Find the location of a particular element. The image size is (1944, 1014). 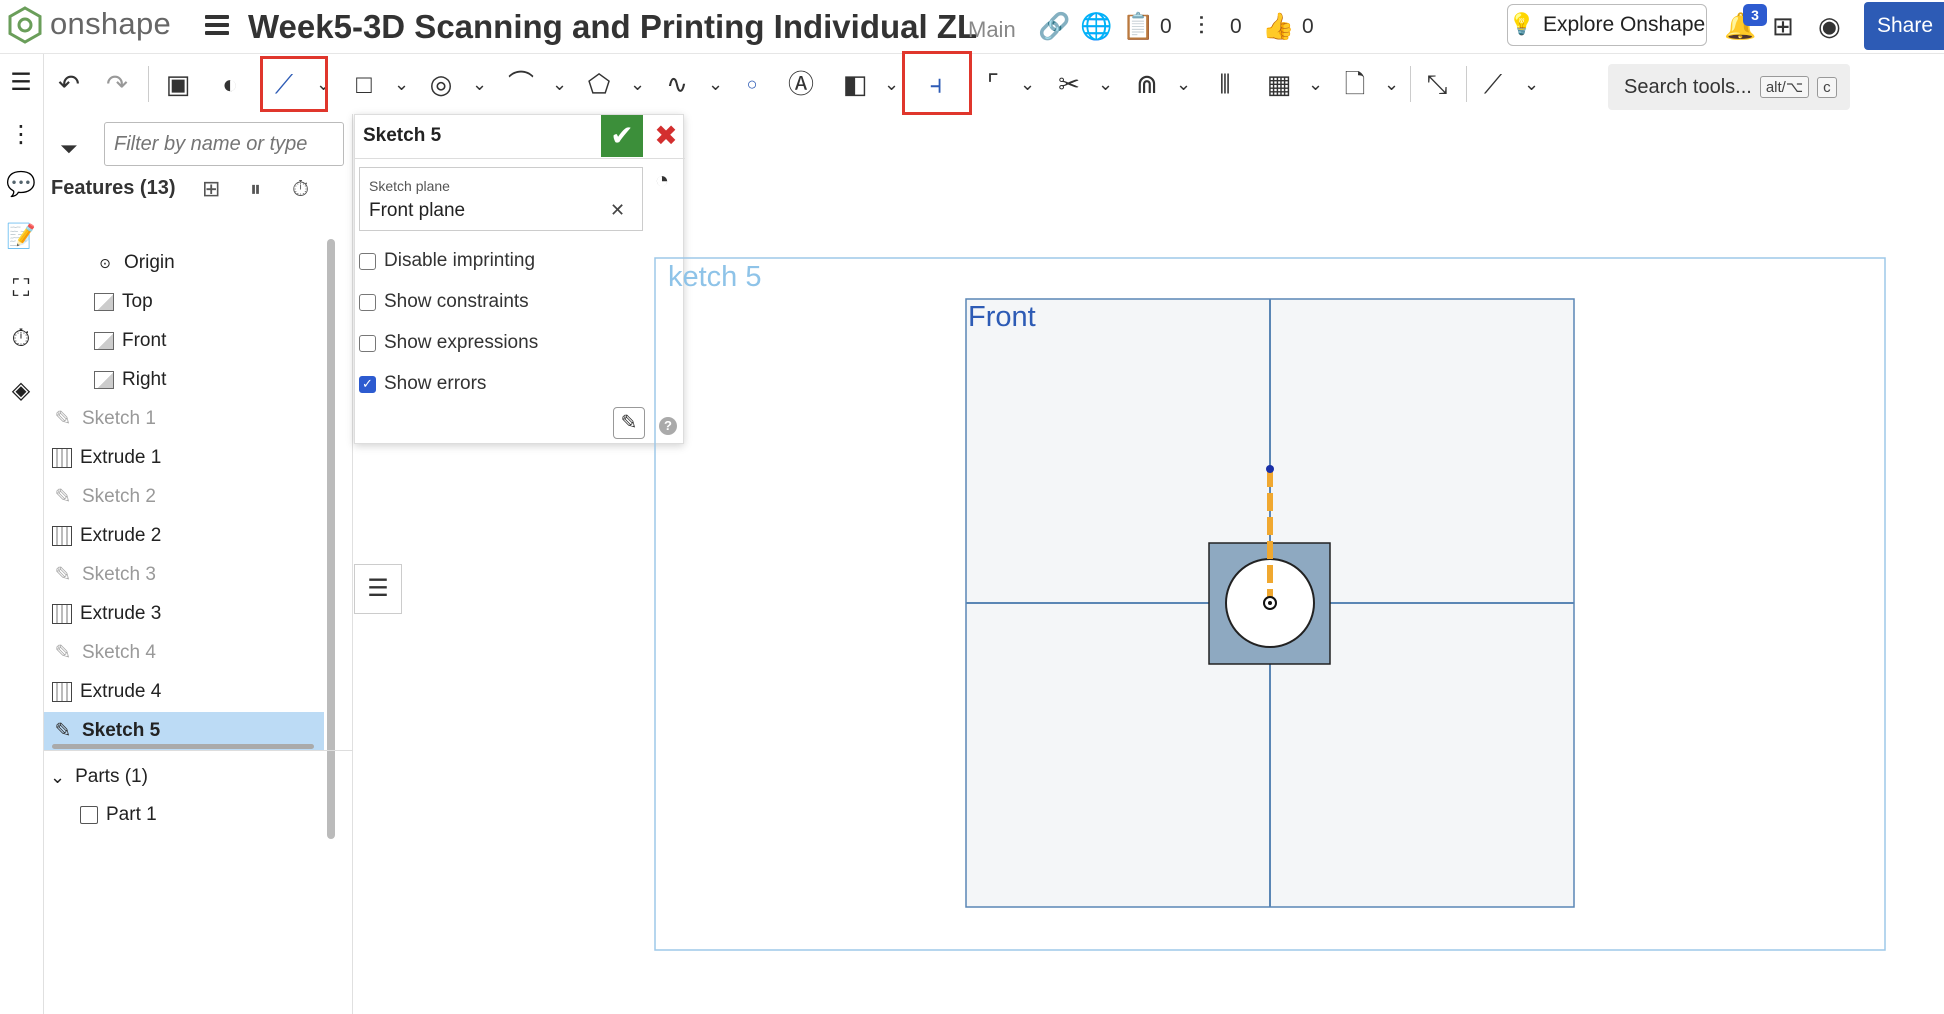

mass-properties-icon: ⛶ is located at coordinates (21, 289).